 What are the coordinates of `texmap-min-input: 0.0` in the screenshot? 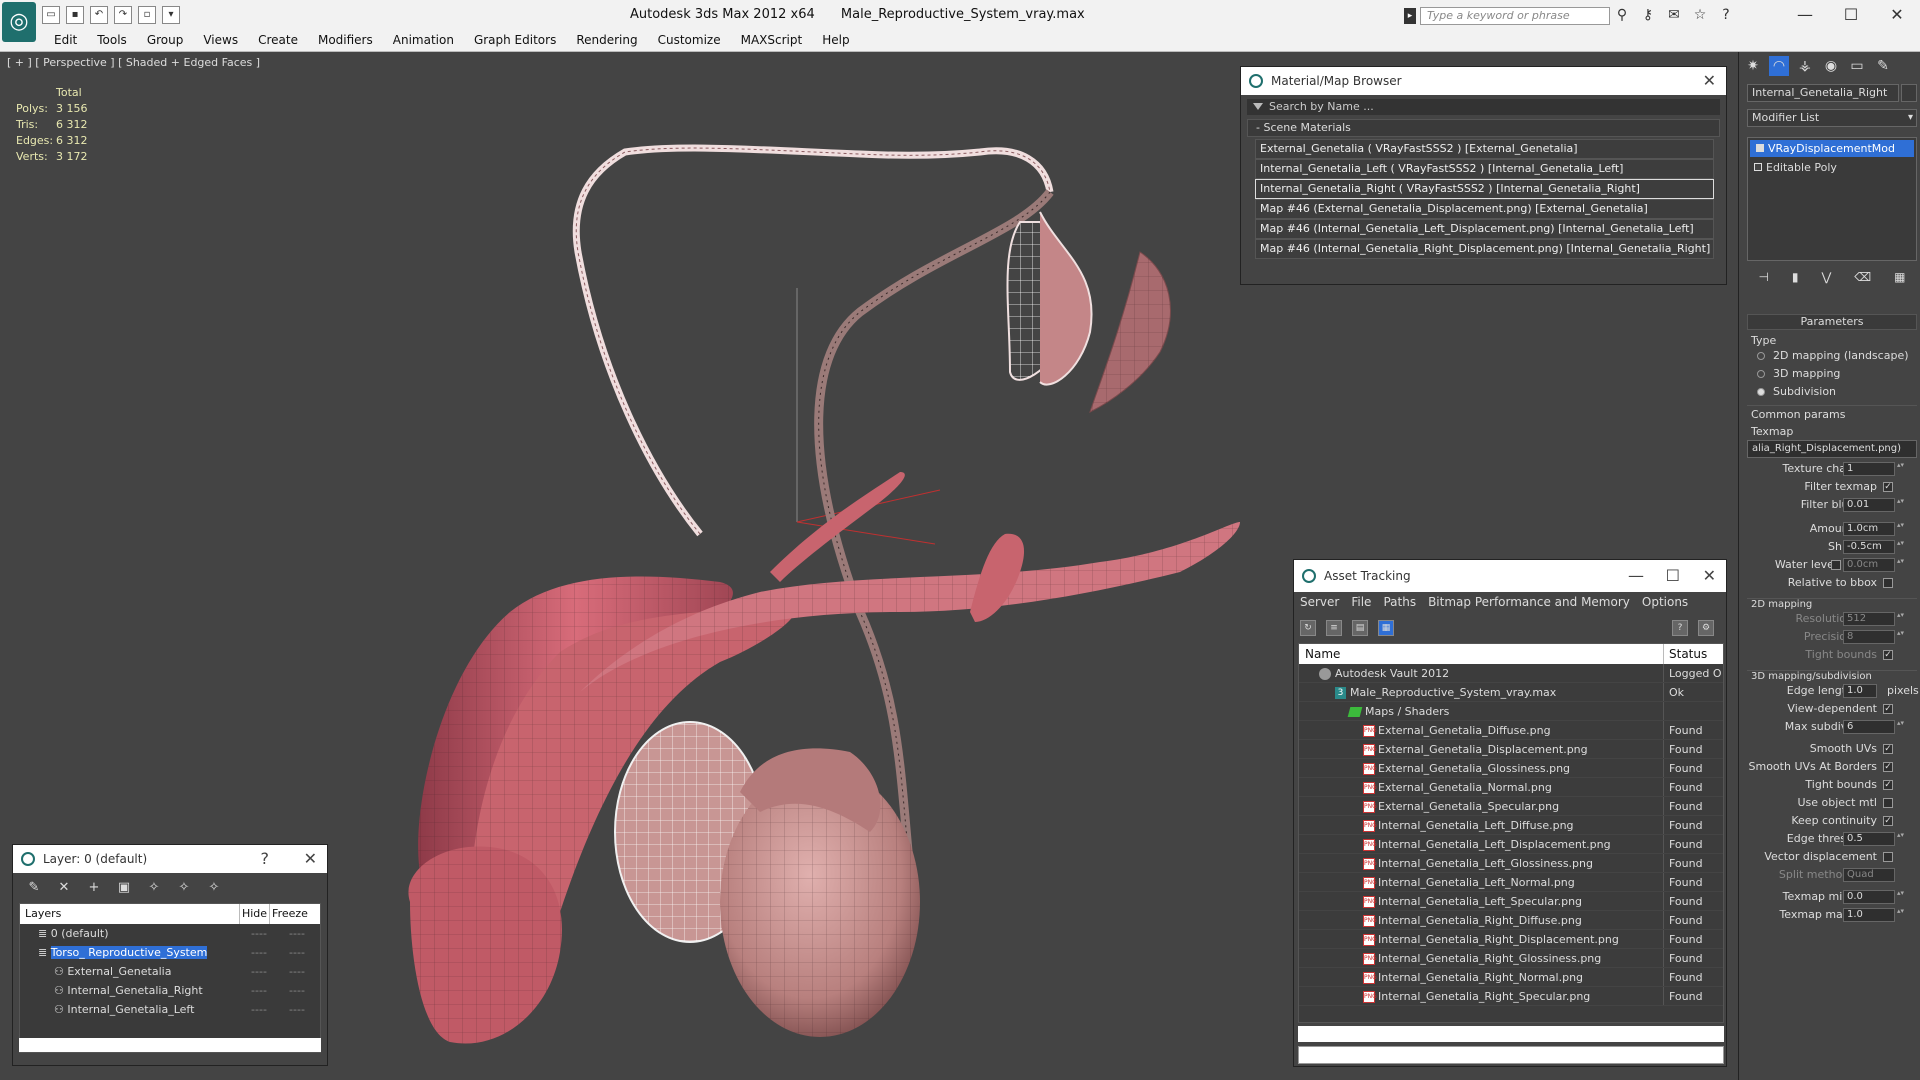 It's located at (1869, 897).